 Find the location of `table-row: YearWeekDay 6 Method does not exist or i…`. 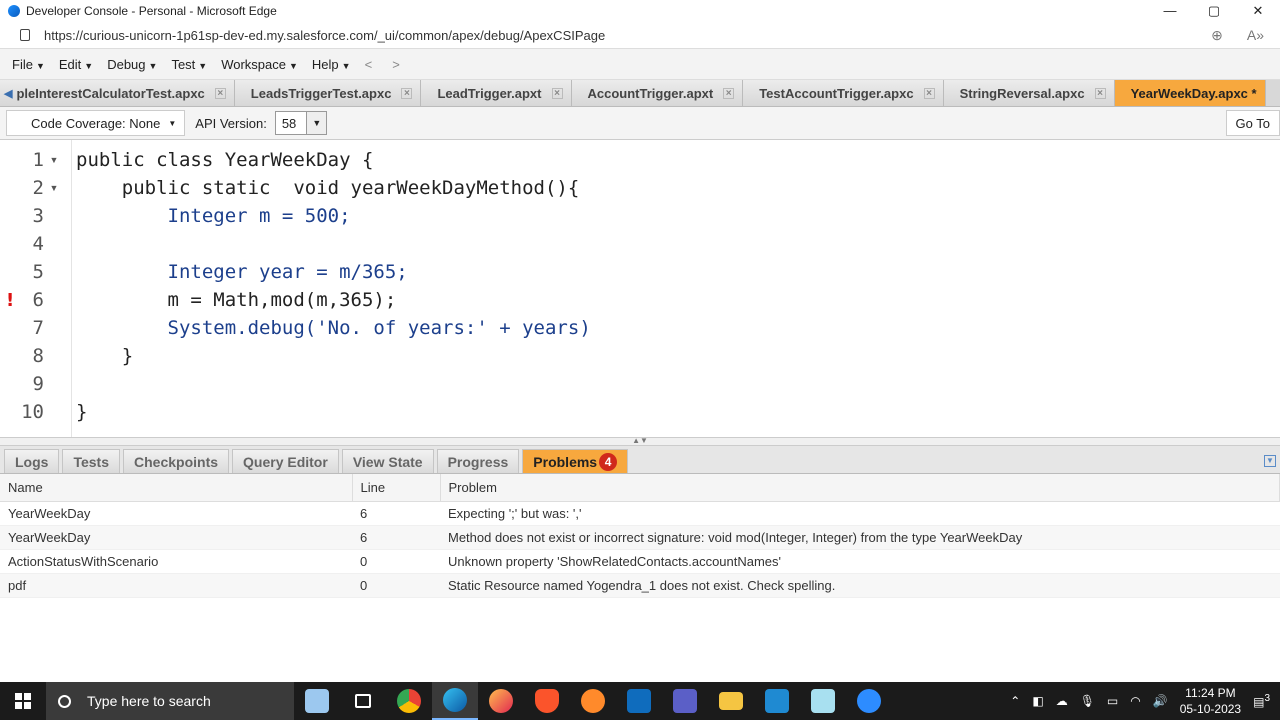

table-row: YearWeekDay 6 Method does not exist or i… is located at coordinates (640, 537).